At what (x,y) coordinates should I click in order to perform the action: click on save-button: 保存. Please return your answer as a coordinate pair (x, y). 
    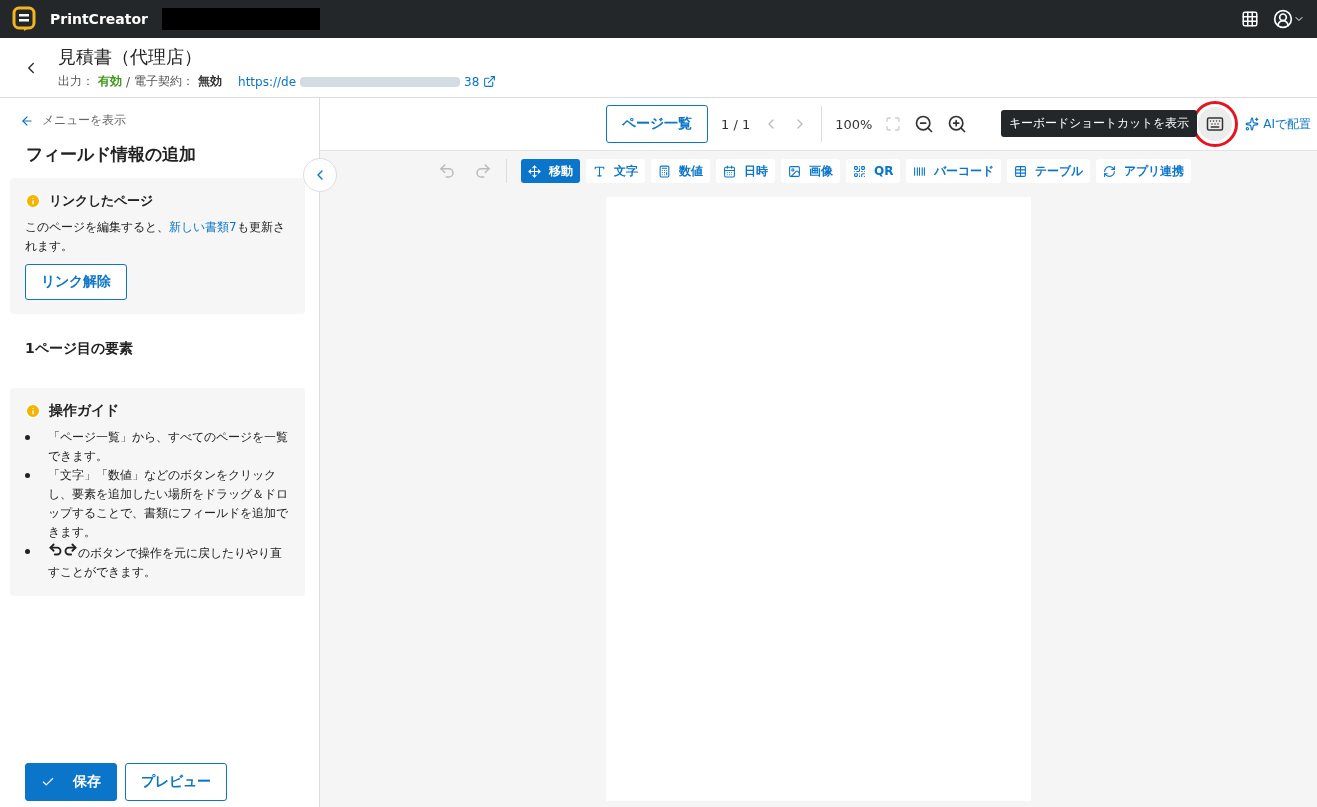
    Looking at the image, I should click on (71, 782).